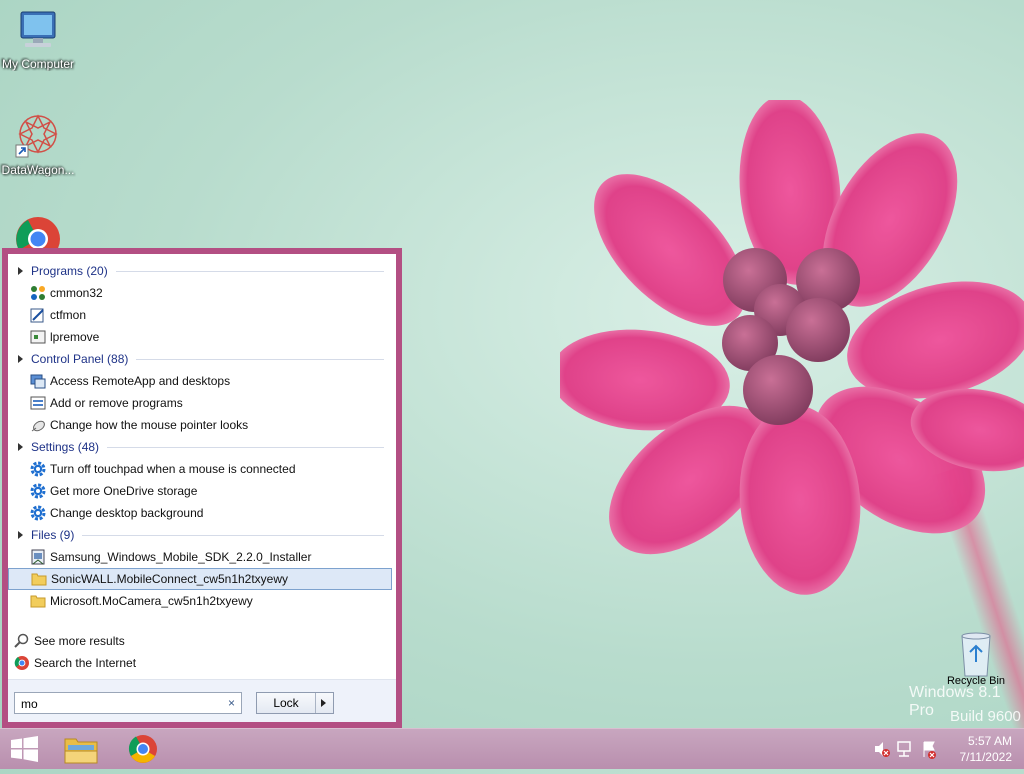  What do you see at coordinates (151, 601) in the screenshot?
I see `result-label: Microsoft.MoCamera_cw5n1h2txyewy` at bounding box center [151, 601].